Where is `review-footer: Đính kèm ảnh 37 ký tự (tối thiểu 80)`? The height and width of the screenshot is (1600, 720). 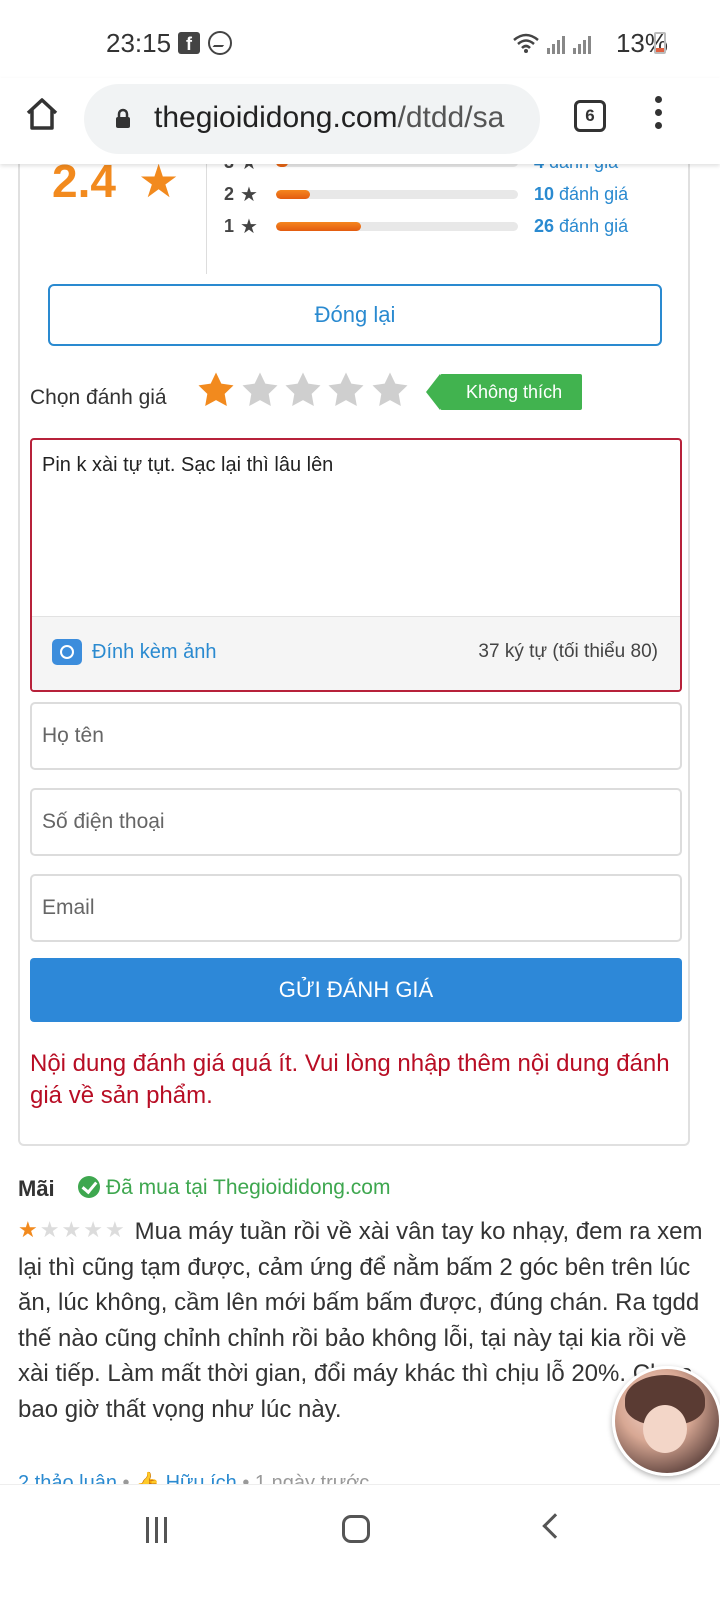
review-footer: Đính kèm ảnh 37 ký tự (tối thiểu 80) is located at coordinates (356, 653).